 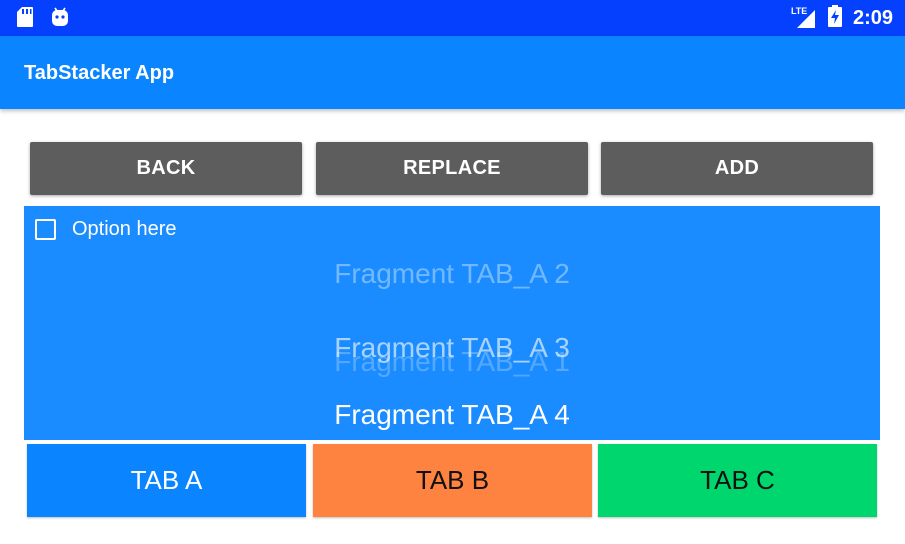 I want to click on fragment-label-2: Fragment TAB_A 2, so click(x=452, y=273).